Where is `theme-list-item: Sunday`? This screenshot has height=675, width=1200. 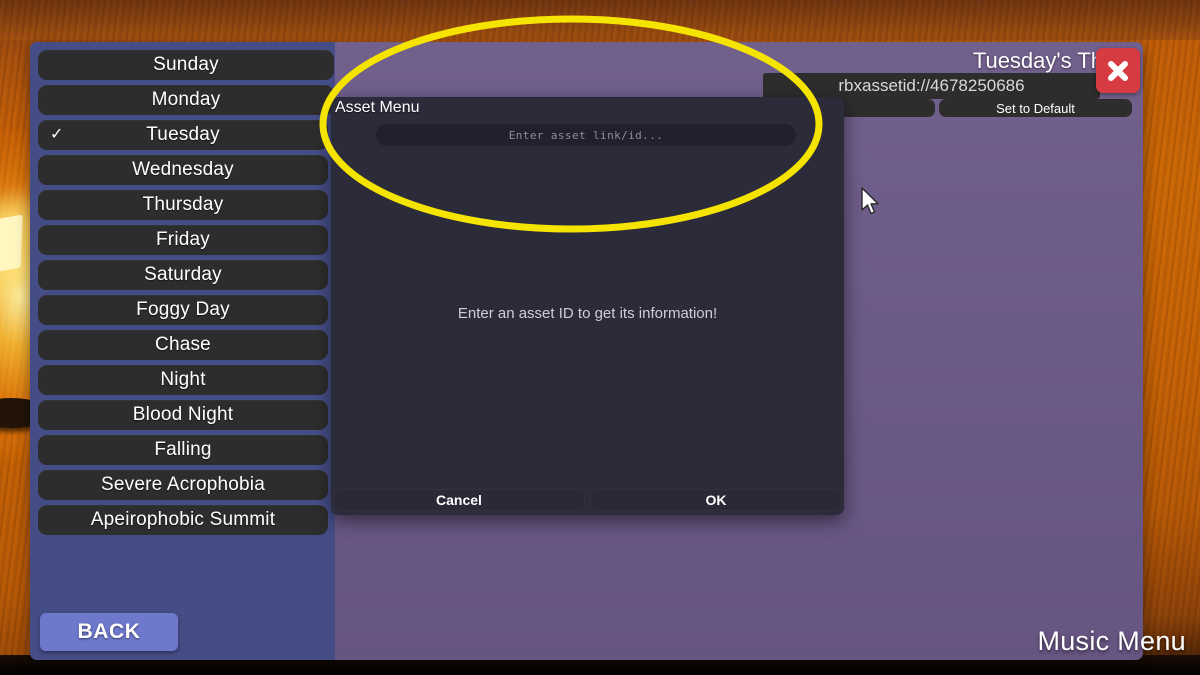 theme-list-item: Sunday is located at coordinates (186, 65).